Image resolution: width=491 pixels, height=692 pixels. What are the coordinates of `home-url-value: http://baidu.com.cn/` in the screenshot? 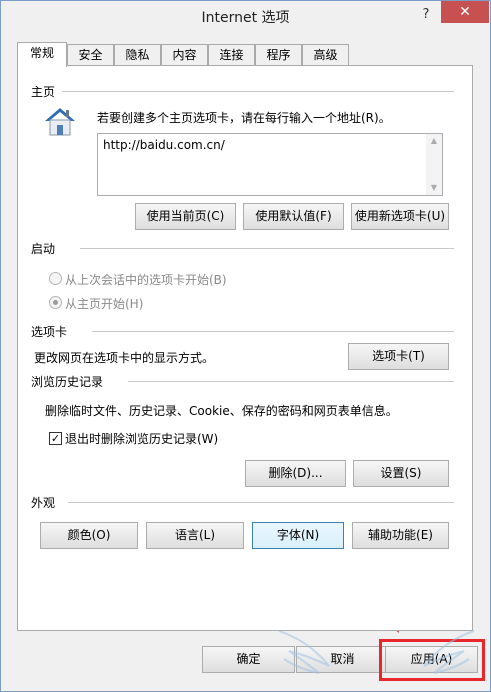 It's located at (164, 145).